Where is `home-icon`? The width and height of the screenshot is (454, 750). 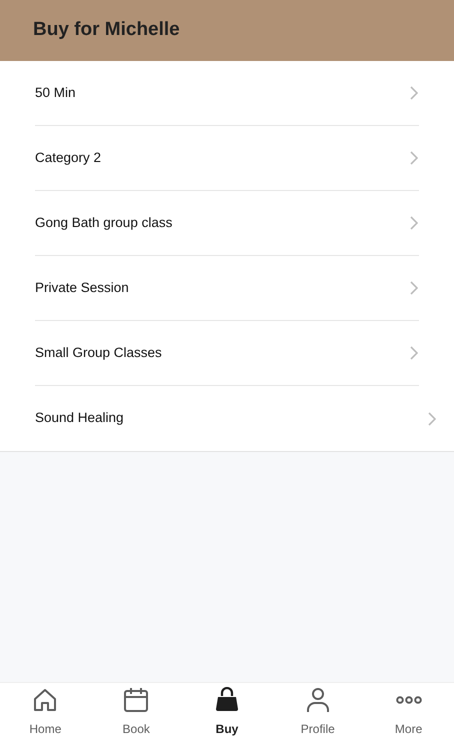
home-icon is located at coordinates (45, 700).